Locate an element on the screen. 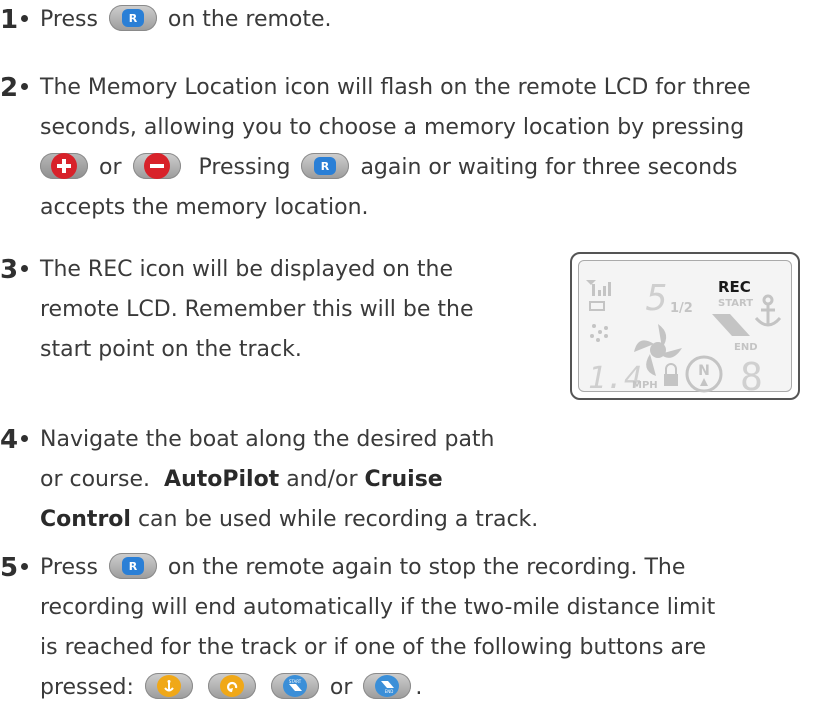 The width and height of the screenshot is (819, 710). step-number: 3 is located at coordinates (14, 270).